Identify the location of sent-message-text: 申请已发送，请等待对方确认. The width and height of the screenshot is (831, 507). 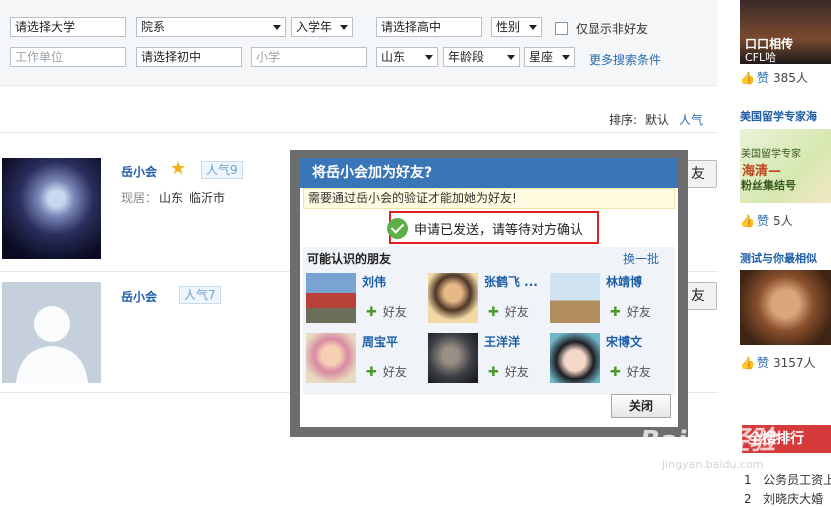
(499, 230).